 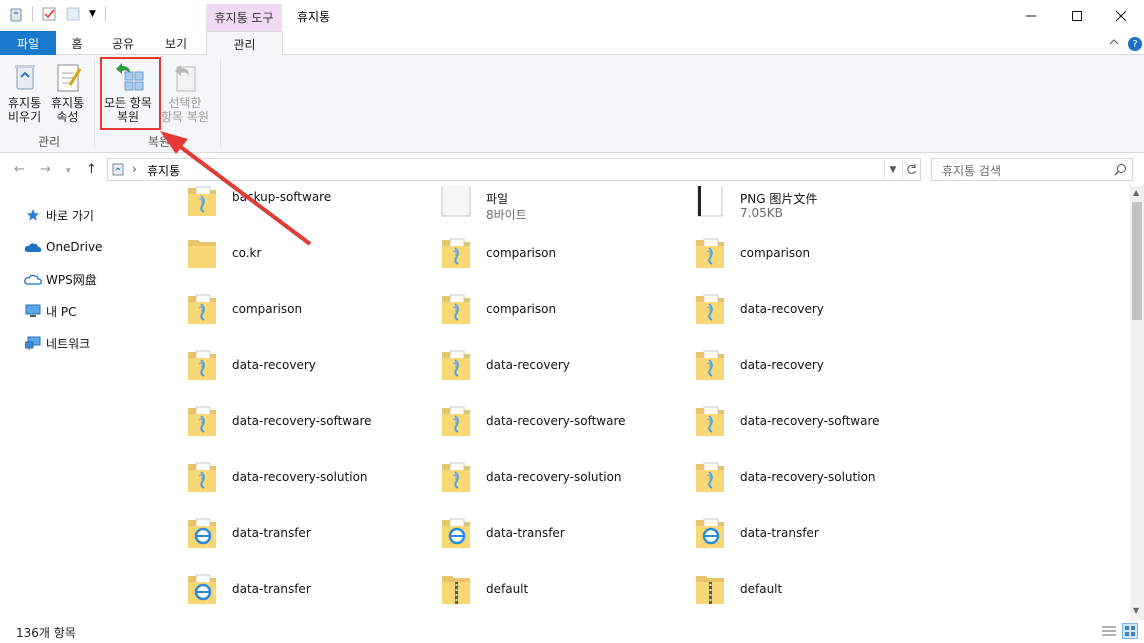 I want to click on sidebar-item-onedrive: OneDrive, so click(x=78, y=247).